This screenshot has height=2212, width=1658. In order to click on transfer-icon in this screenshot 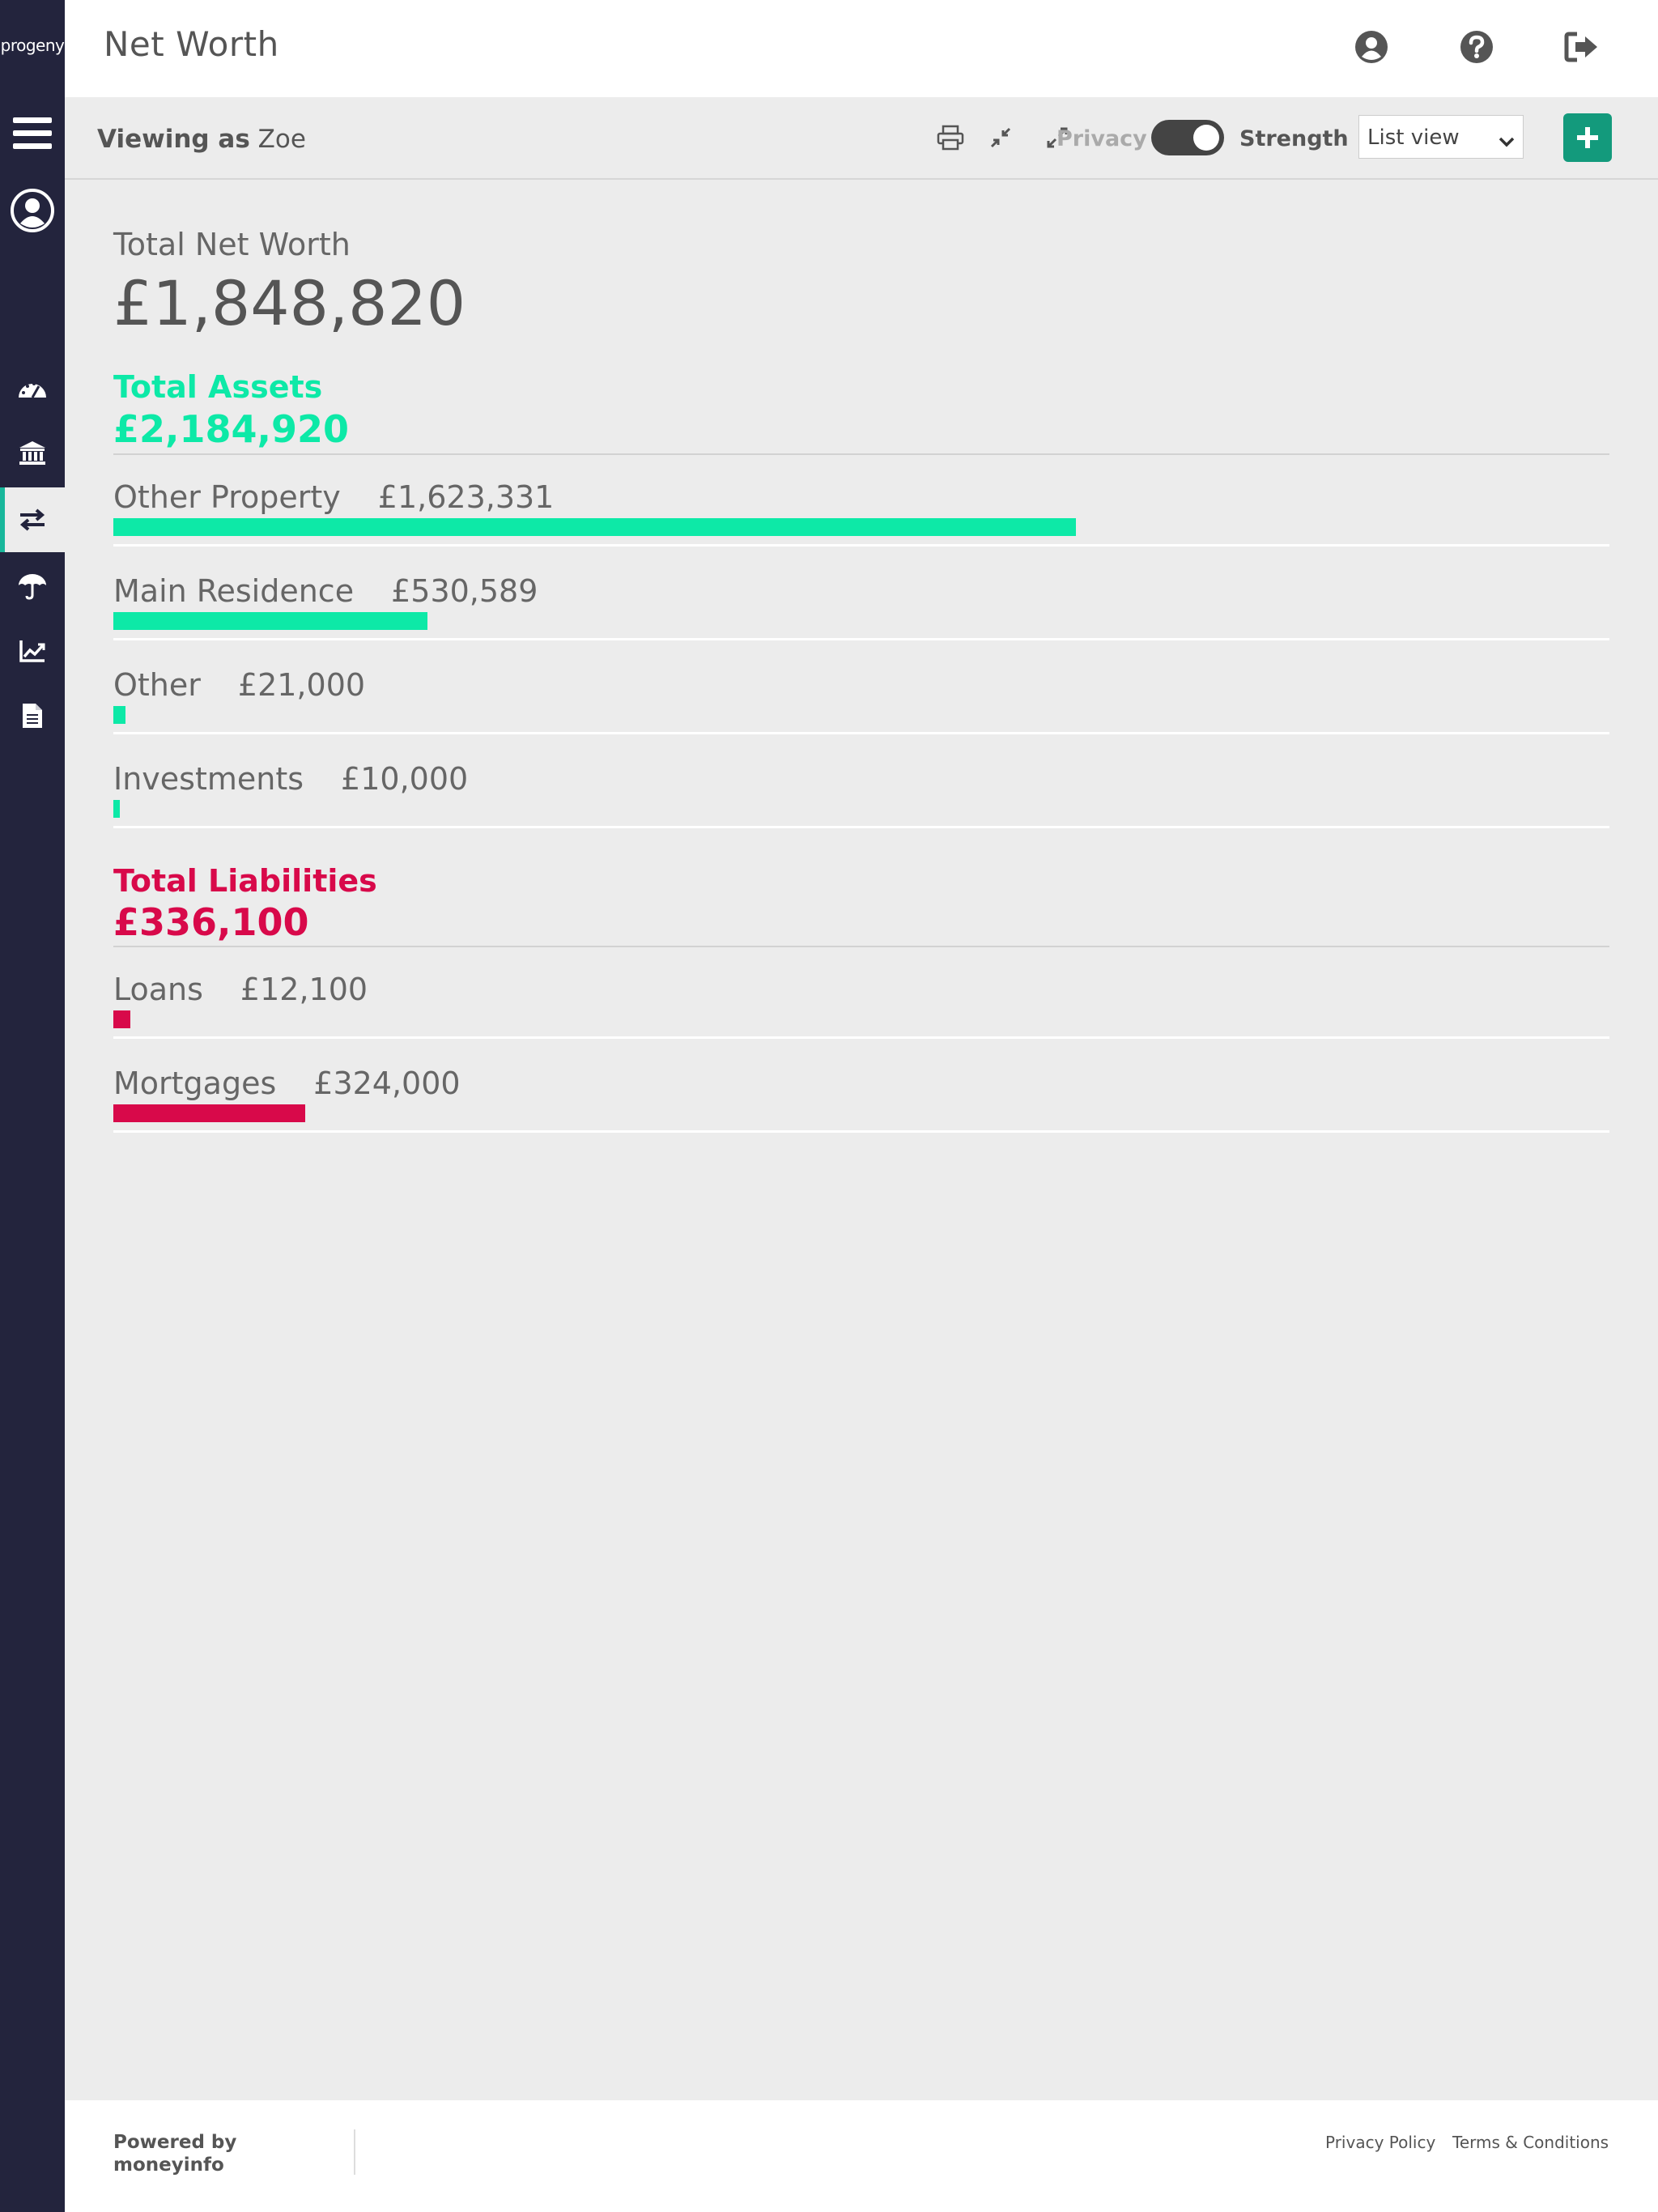, I will do `click(32, 519)`.